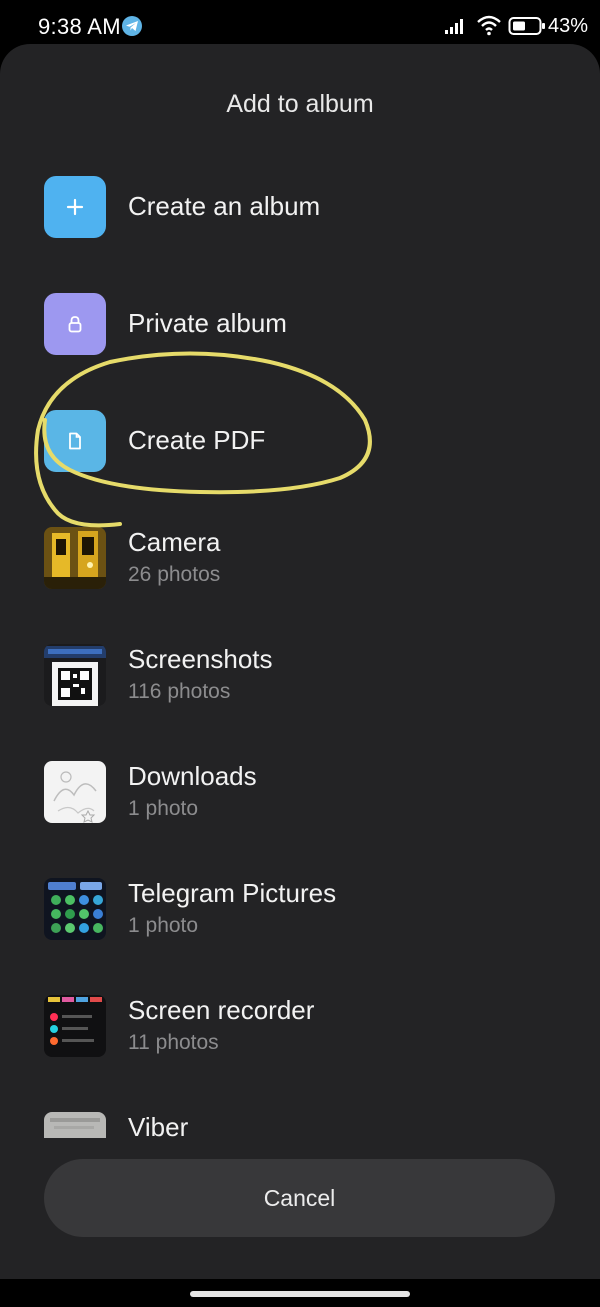 Image resolution: width=600 pixels, height=1307 pixels. I want to click on create-pdf-item: Create PDF, so click(304, 442).